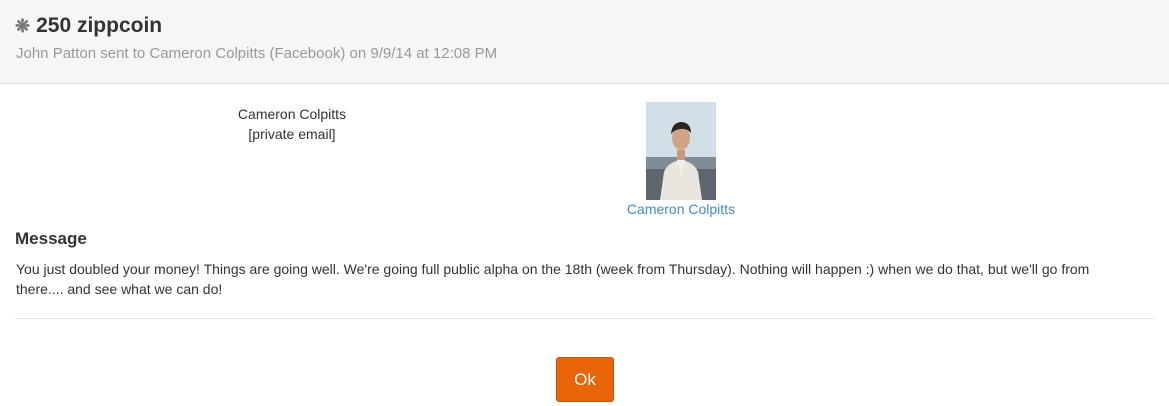 Image resolution: width=1169 pixels, height=406 pixels. What do you see at coordinates (292, 134) in the screenshot?
I see `recipient-email: [private email]` at bounding box center [292, 134].